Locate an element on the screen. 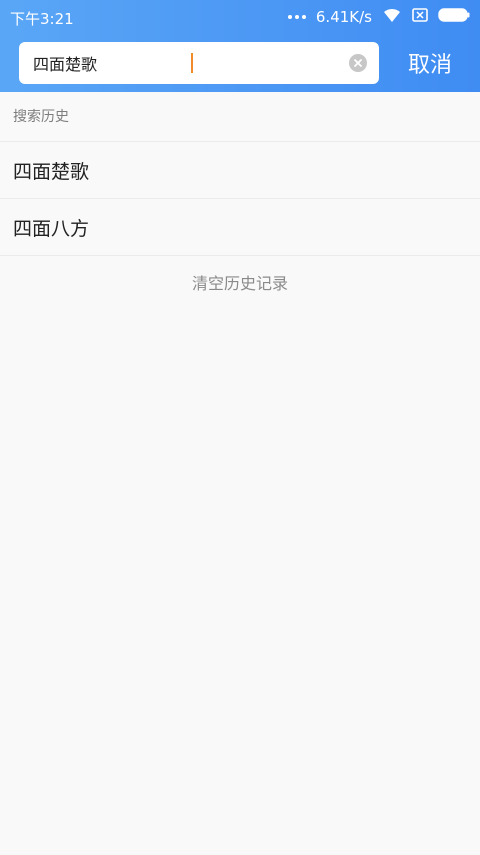  text-cursor is located at coordinates (191, 63).